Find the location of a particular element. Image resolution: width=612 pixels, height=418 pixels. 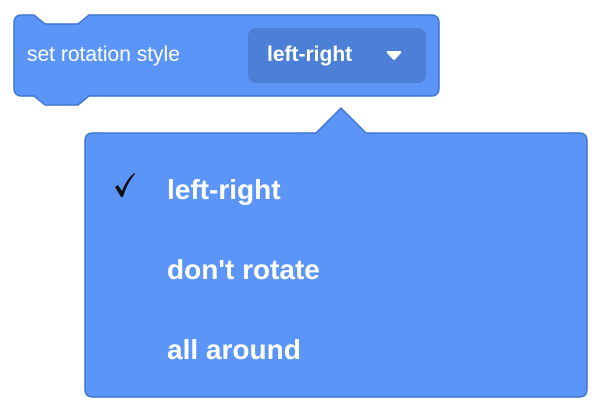

caret-down-icon is located at coordinates (394, 56).